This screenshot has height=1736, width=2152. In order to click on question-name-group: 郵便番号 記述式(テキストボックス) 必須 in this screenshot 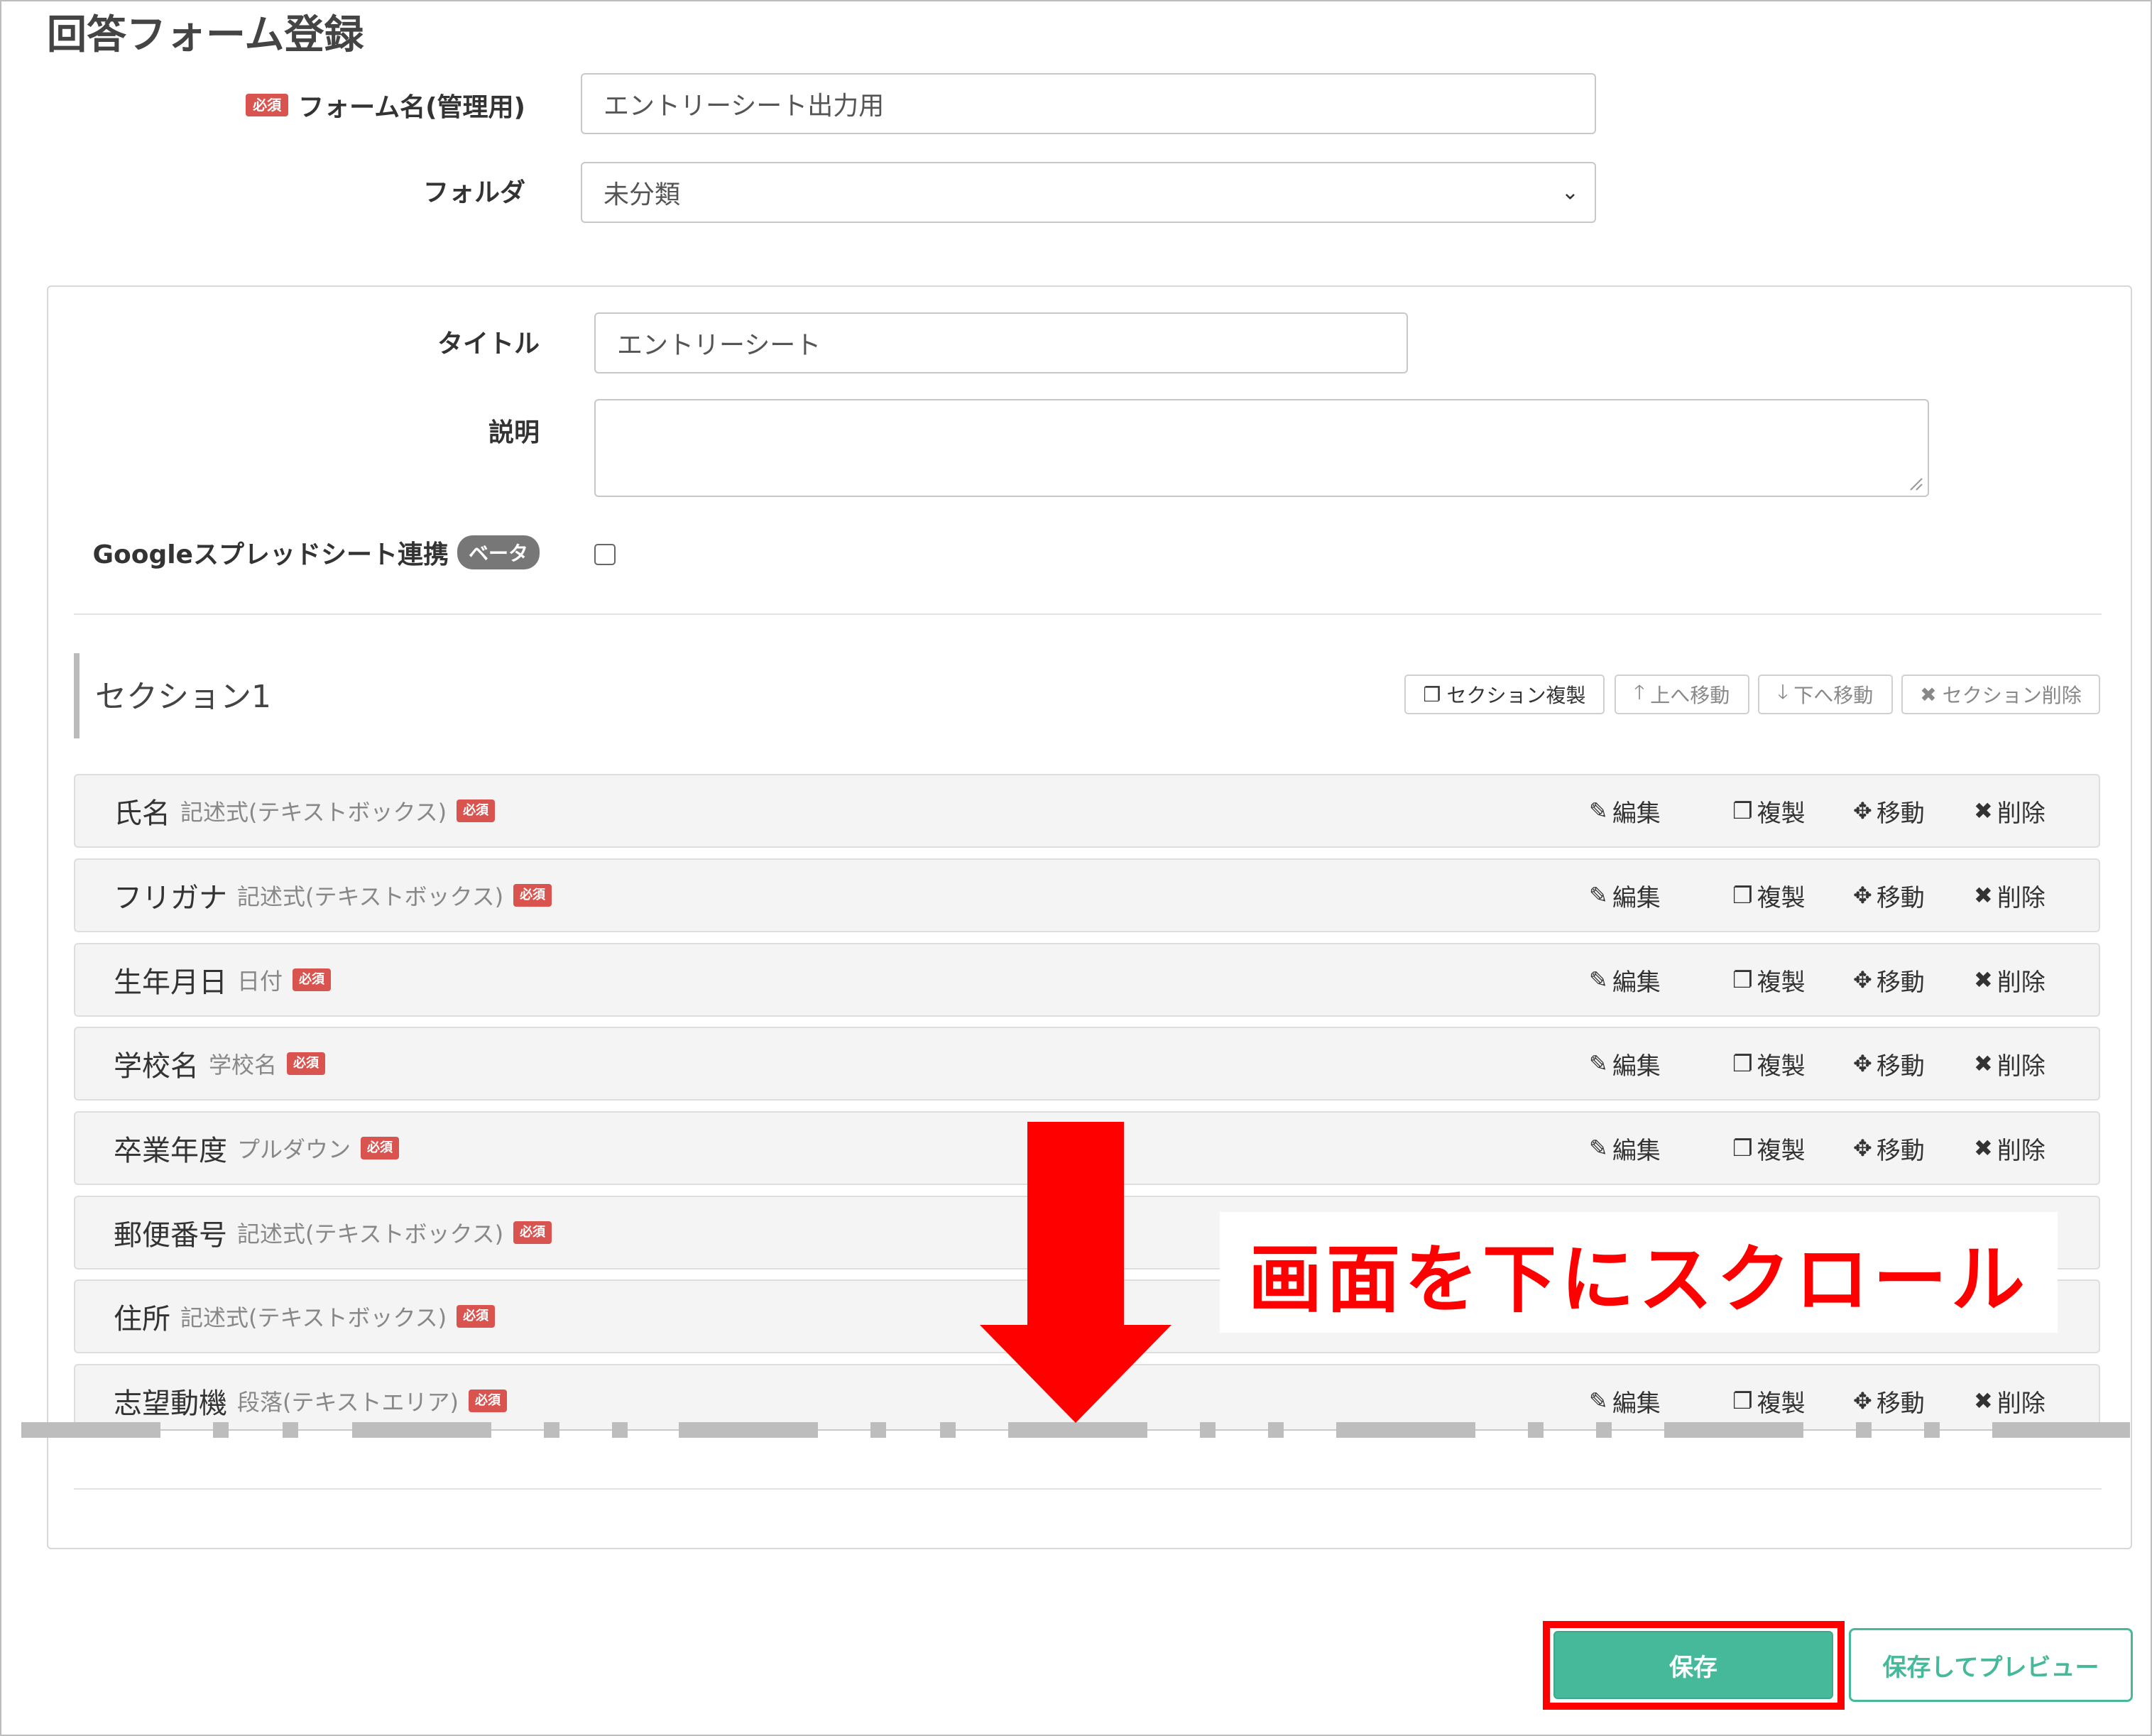, I will do `click(333, 1232)`.